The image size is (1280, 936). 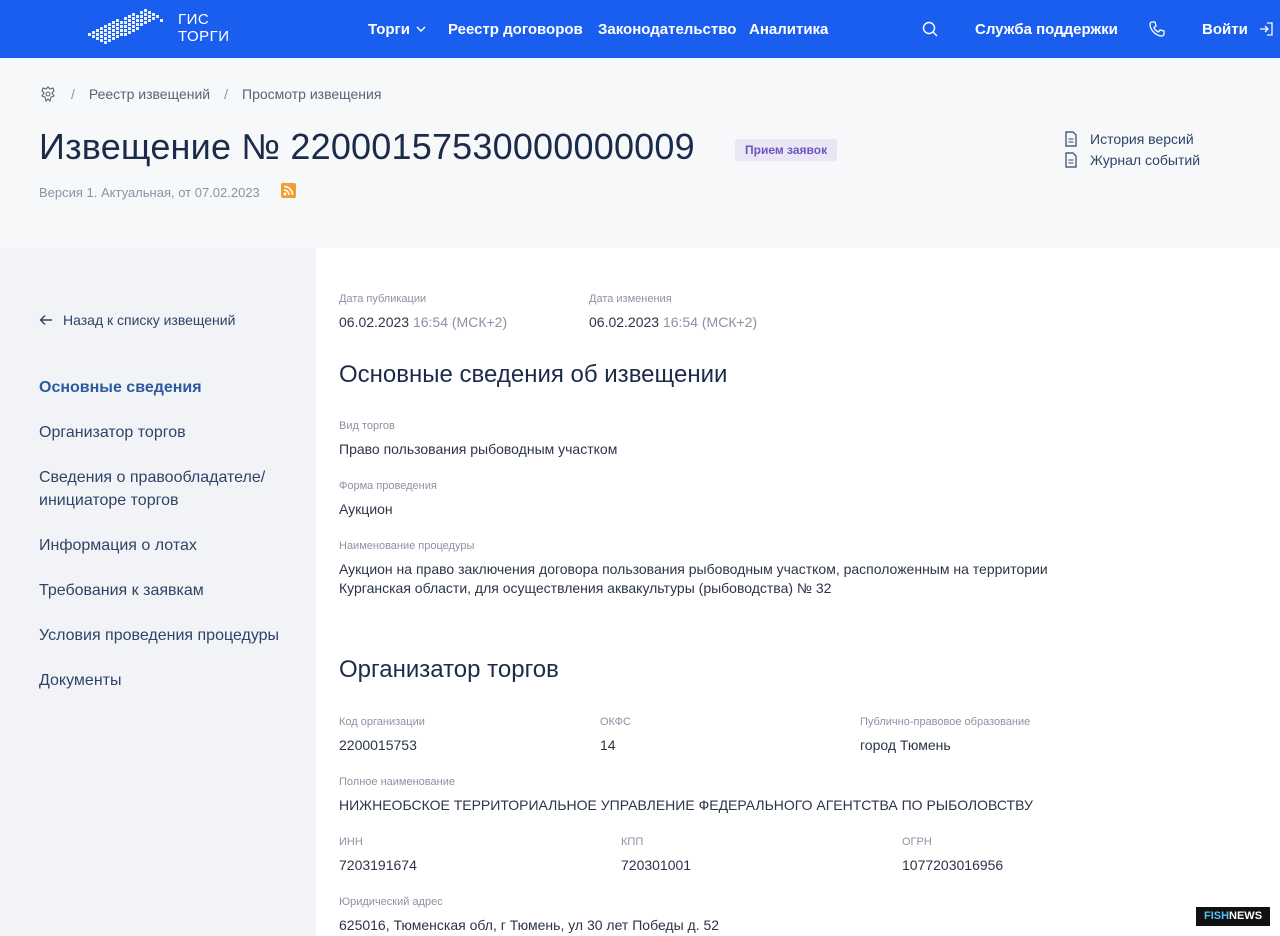 What do you see at coordinates (1145, 159) in the screenshot?
I see `event-journal-label: Журнал событий` at bounding box center [1145, 159].